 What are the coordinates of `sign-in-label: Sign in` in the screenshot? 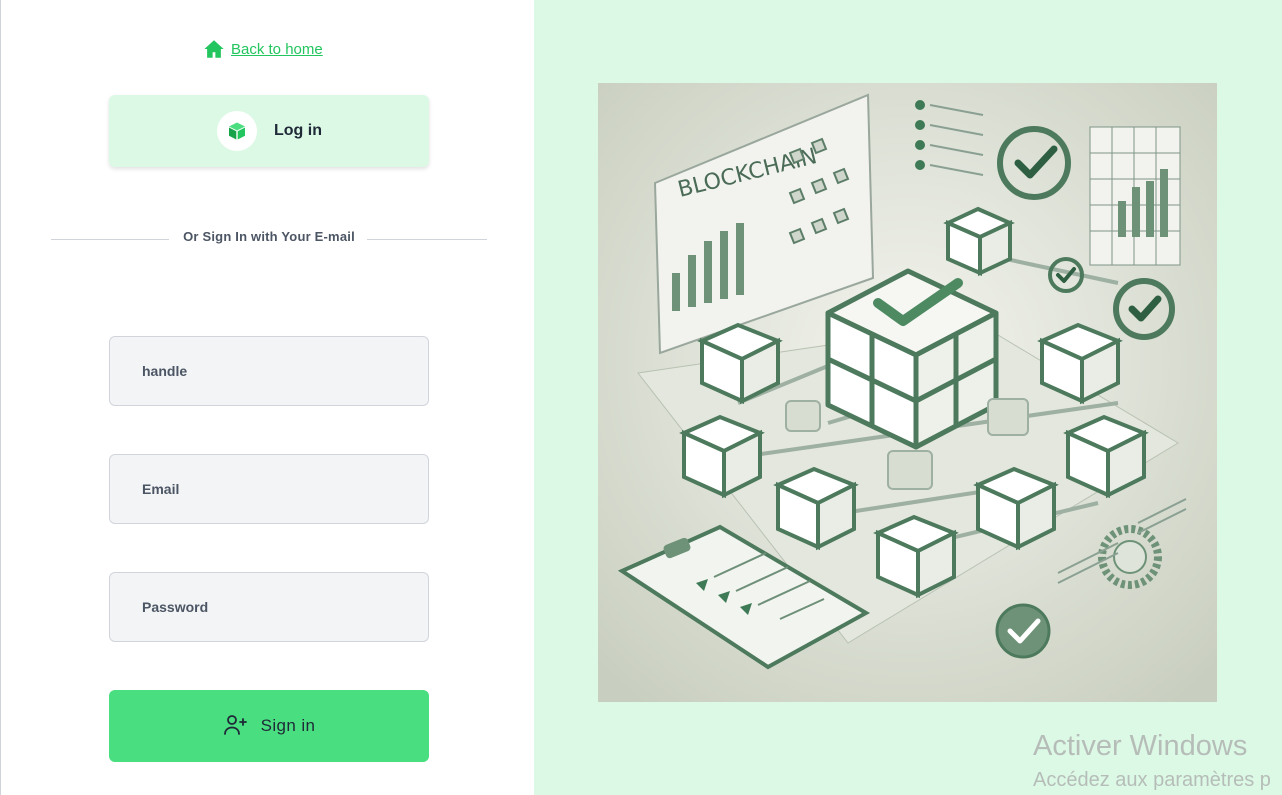 It's located at (288, 725).